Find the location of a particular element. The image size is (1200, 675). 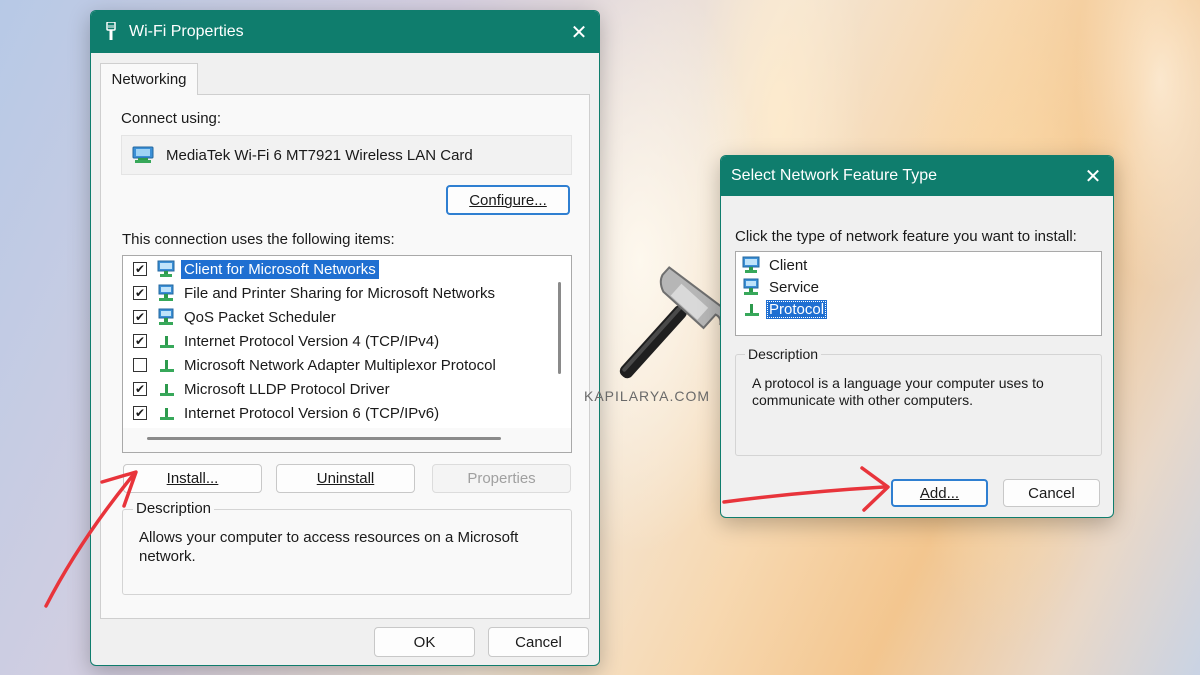

list-item: ✔ QoS Packet Scheduler is located at coordinates (236, 317).